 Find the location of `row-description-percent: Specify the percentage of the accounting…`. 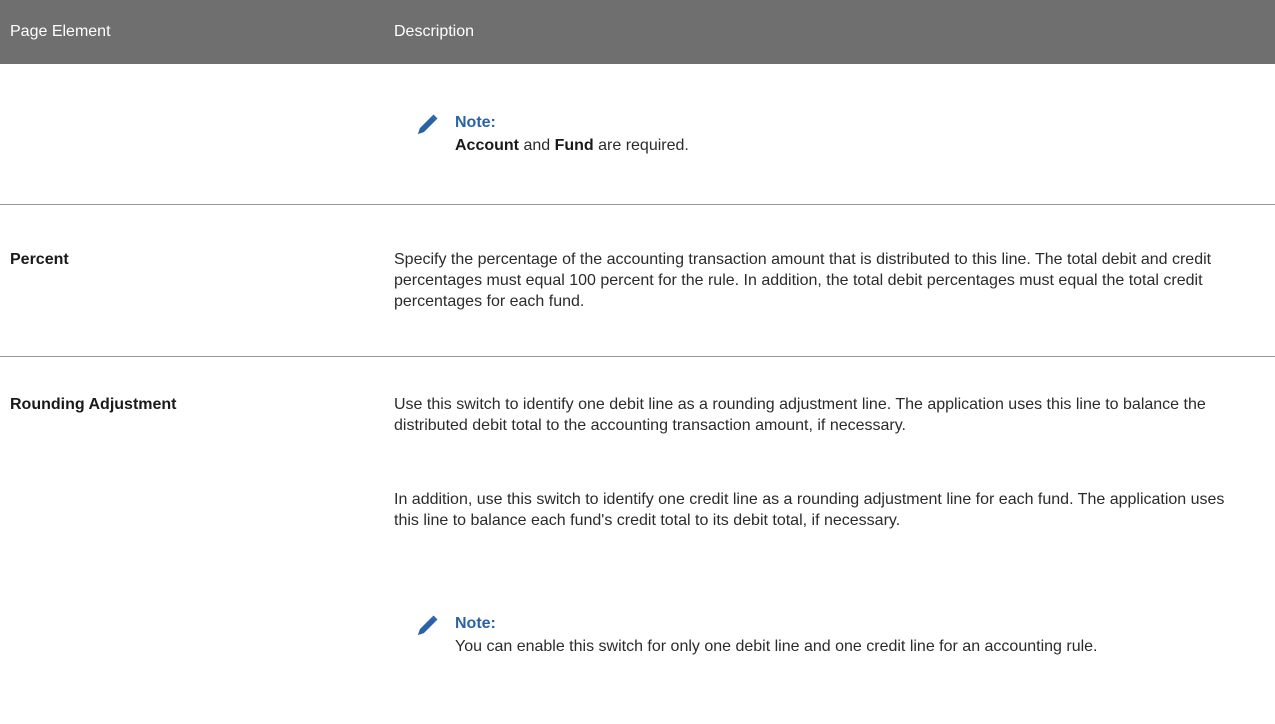

row-description-percent: Specify the percentage of the accounting… is located at coordinates (803, 280).